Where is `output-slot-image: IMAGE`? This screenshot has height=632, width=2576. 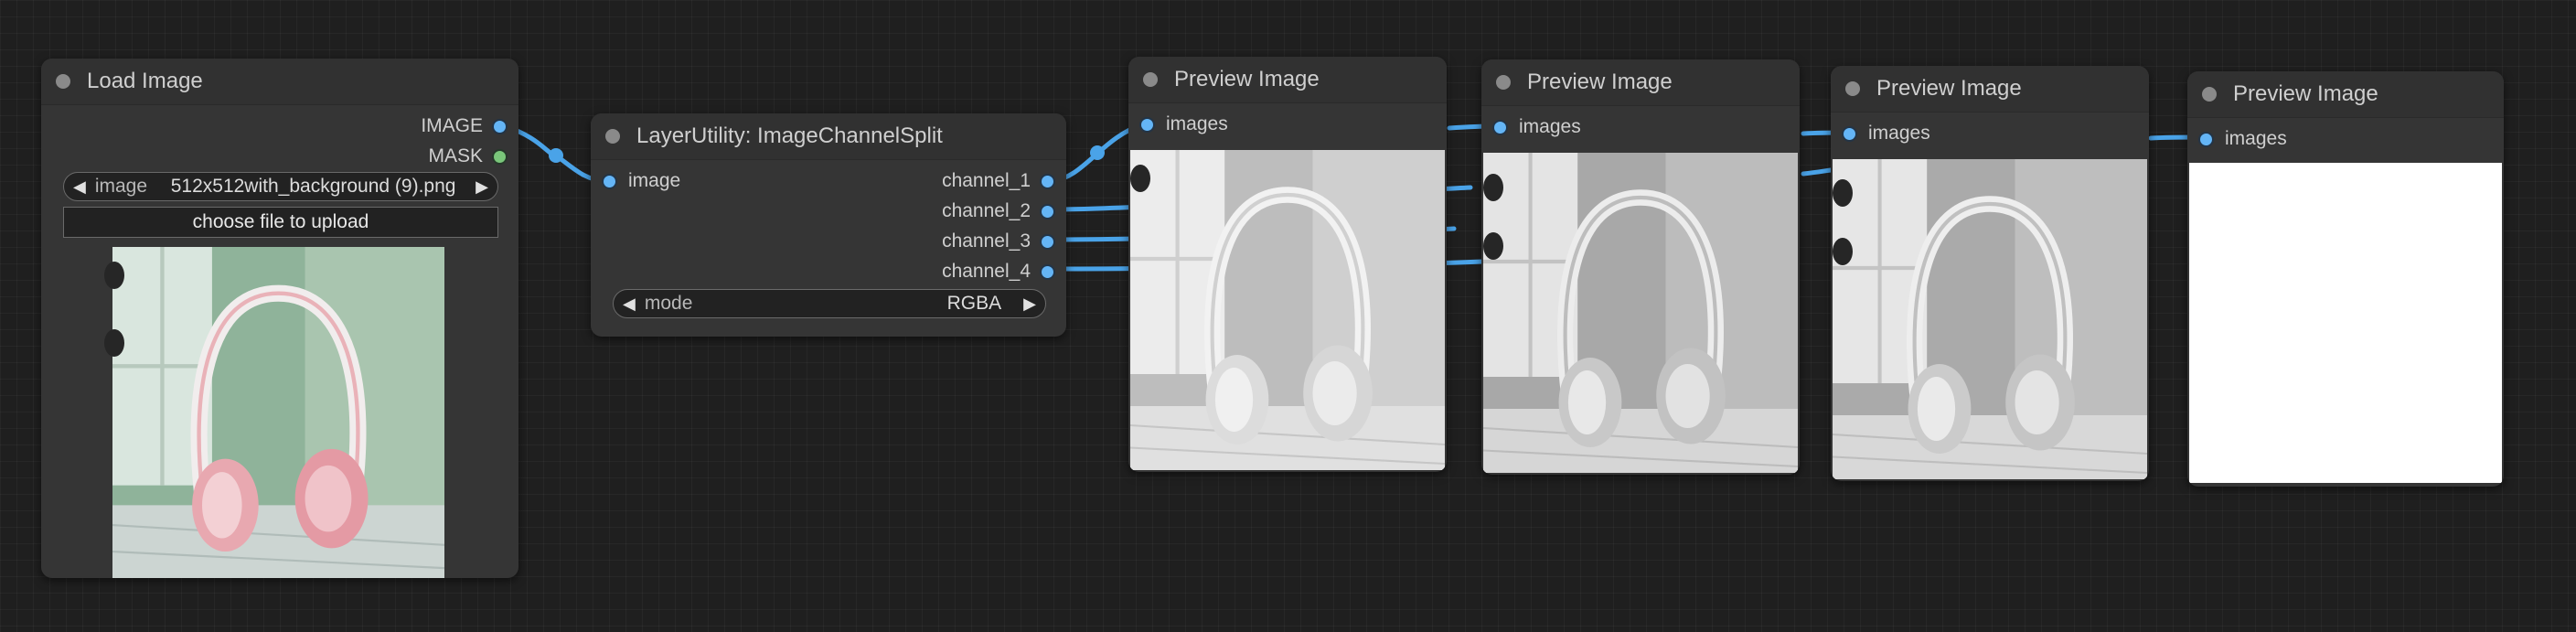 output-slot-image: IMAGE is located at coordinates (464, 126).